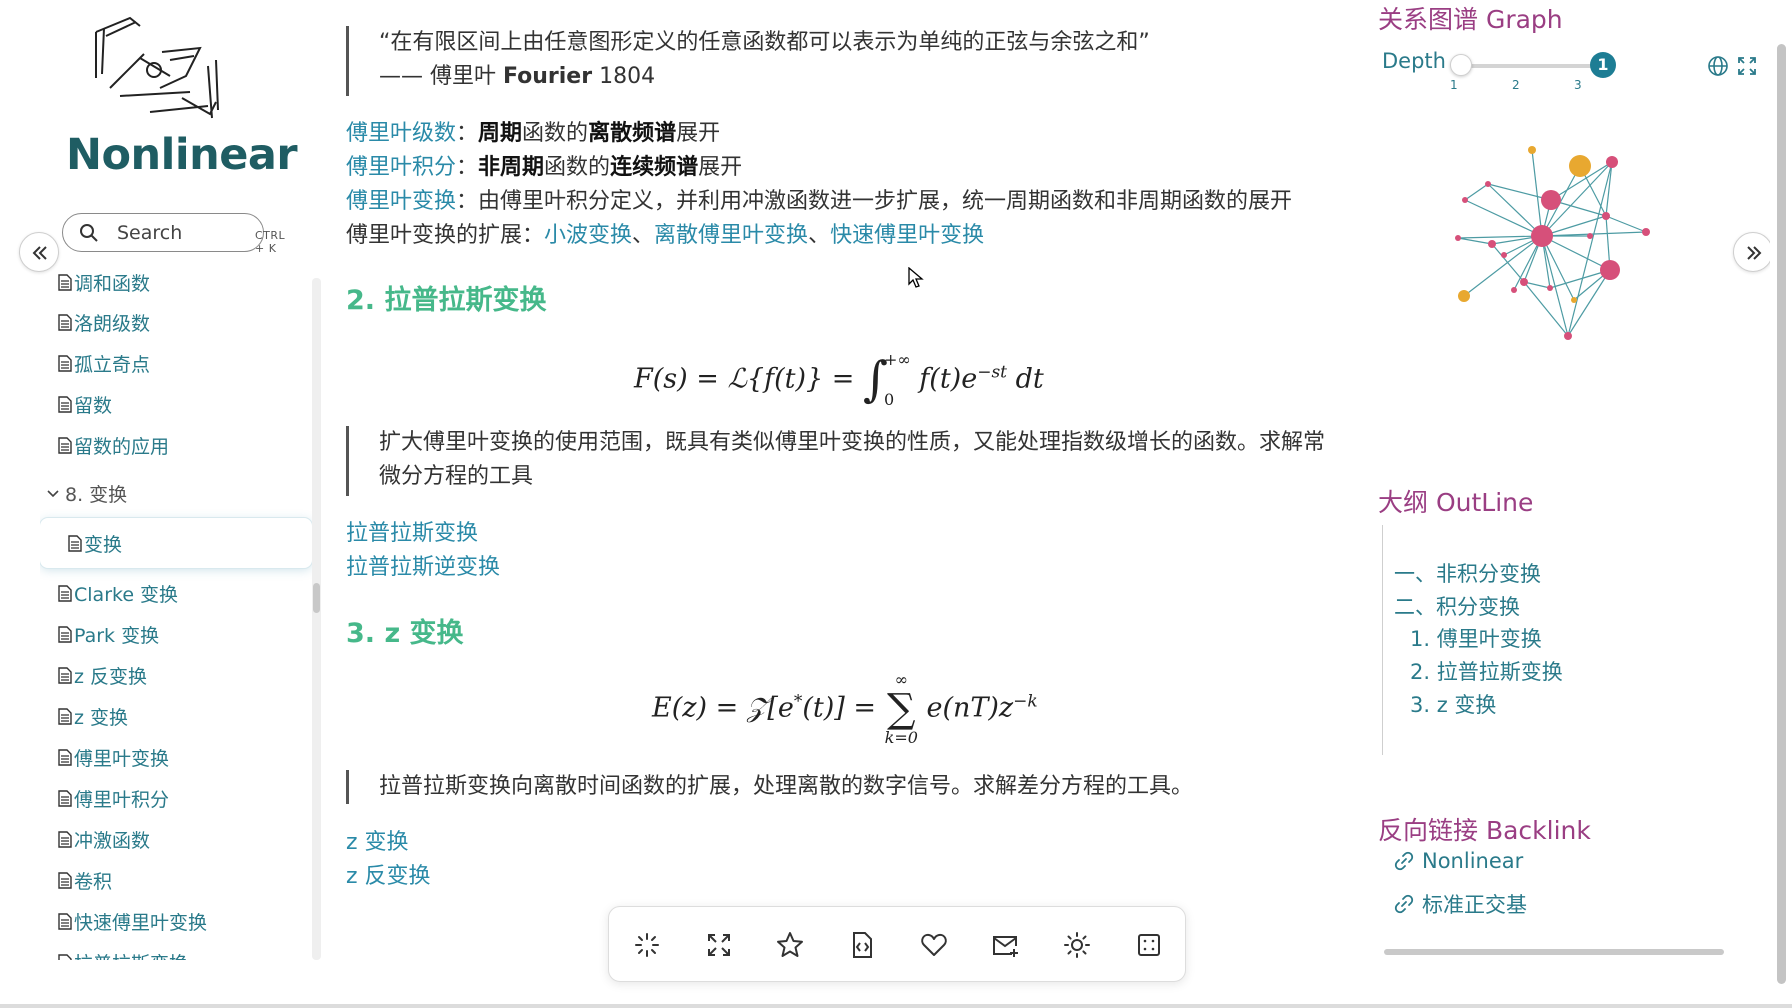 Image resolution: width=1792 pixels, height=1008 pixels. What do you see at coordinates (104, 283) in the screenshot?
I see `nav-item: 调和函数` at bounding box center [104, 283].